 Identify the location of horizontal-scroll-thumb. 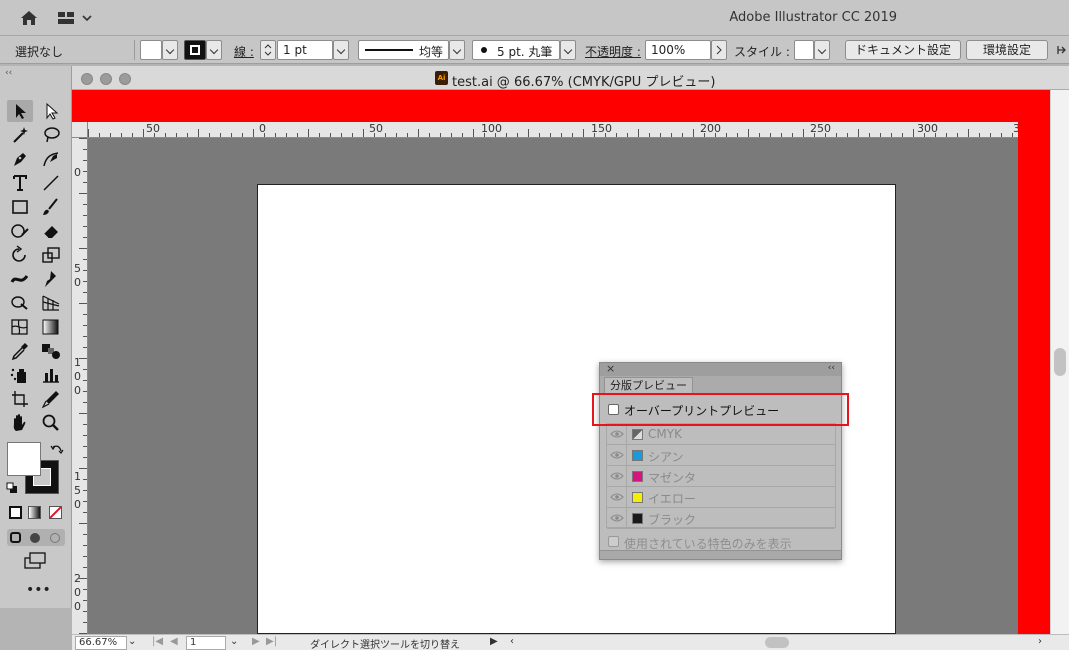
(777, 642).